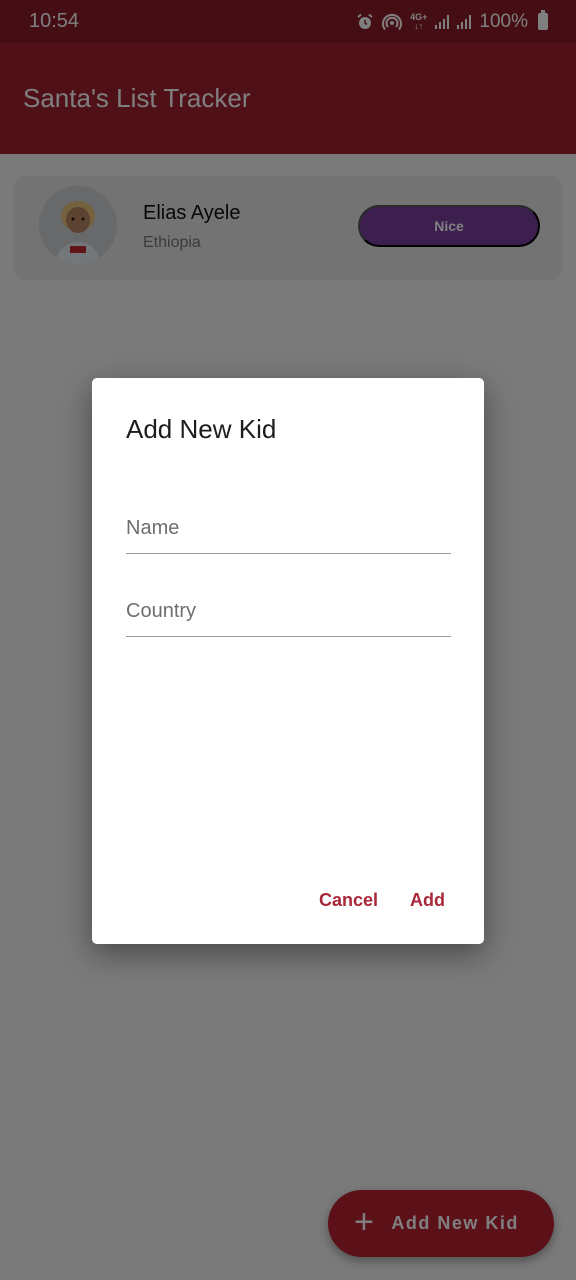  I want to click on add-button: Add, so click(427, 900).